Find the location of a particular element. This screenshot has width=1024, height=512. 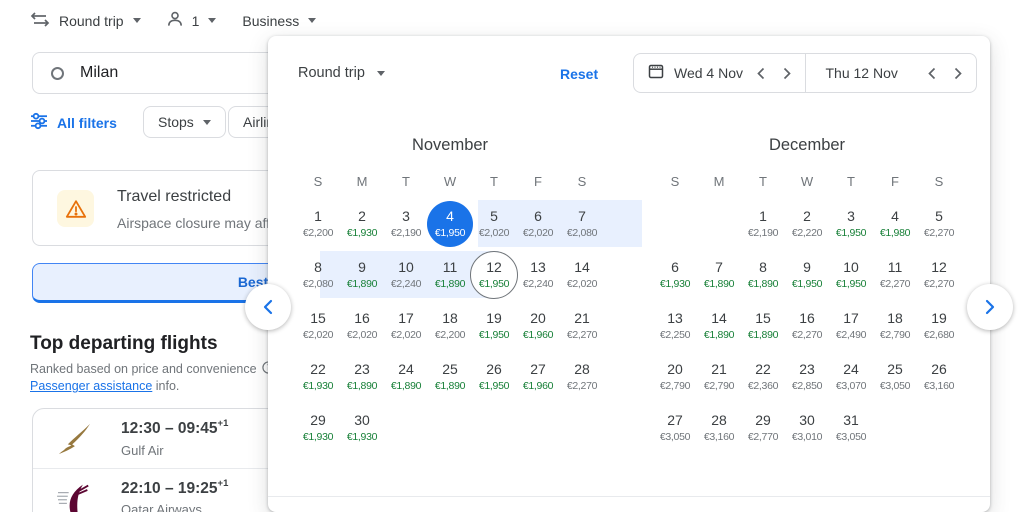

calendar-day-december-19: 19 €2,680 is located at coordinates (939, 325).